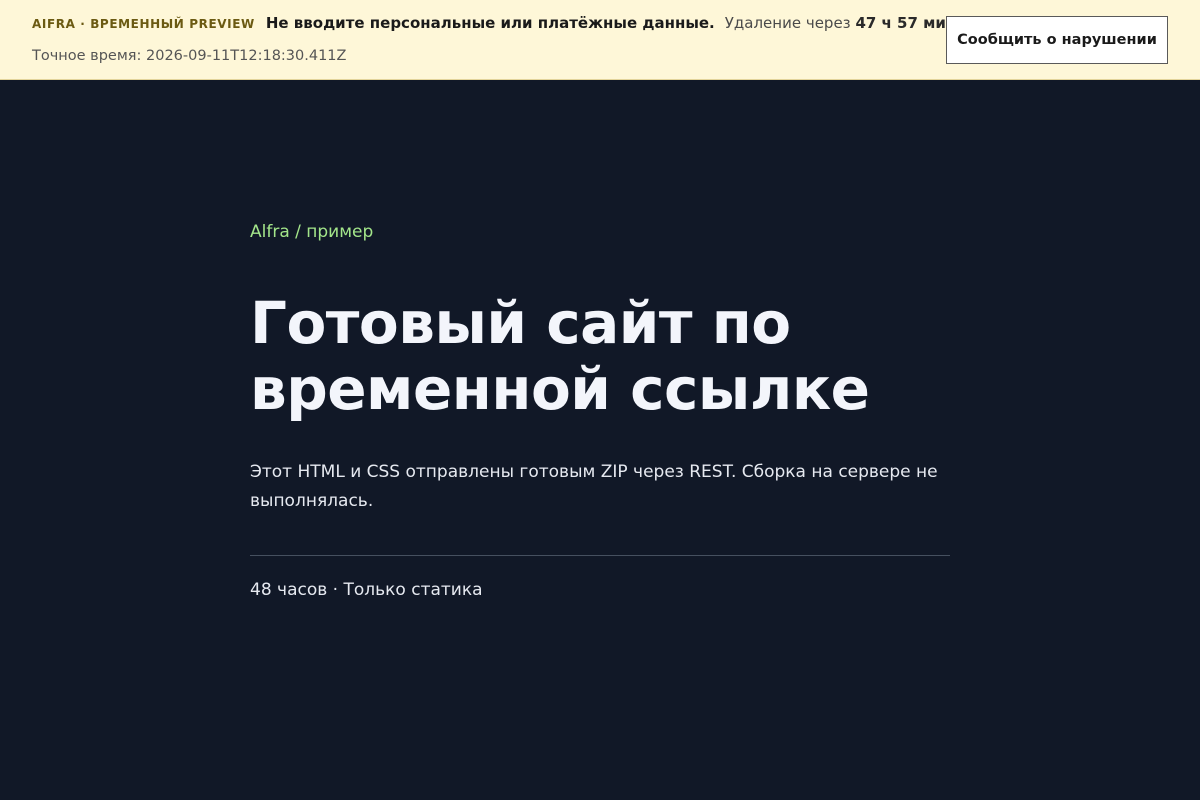 Image resolution: width=1200 pixels, height=800 pixels. I want to click on deletion-time: 47 ч 57 мин, so click(906, 23).